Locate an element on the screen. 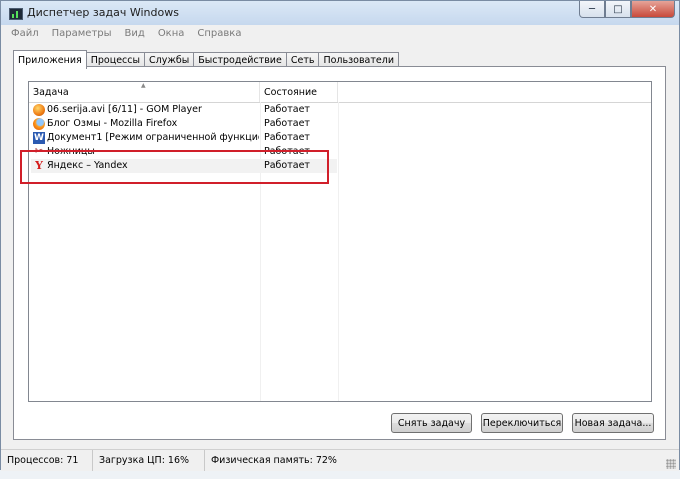 This screenshot has width=680, height=479. menu-help: Справка is located at coordinates (219, 35).